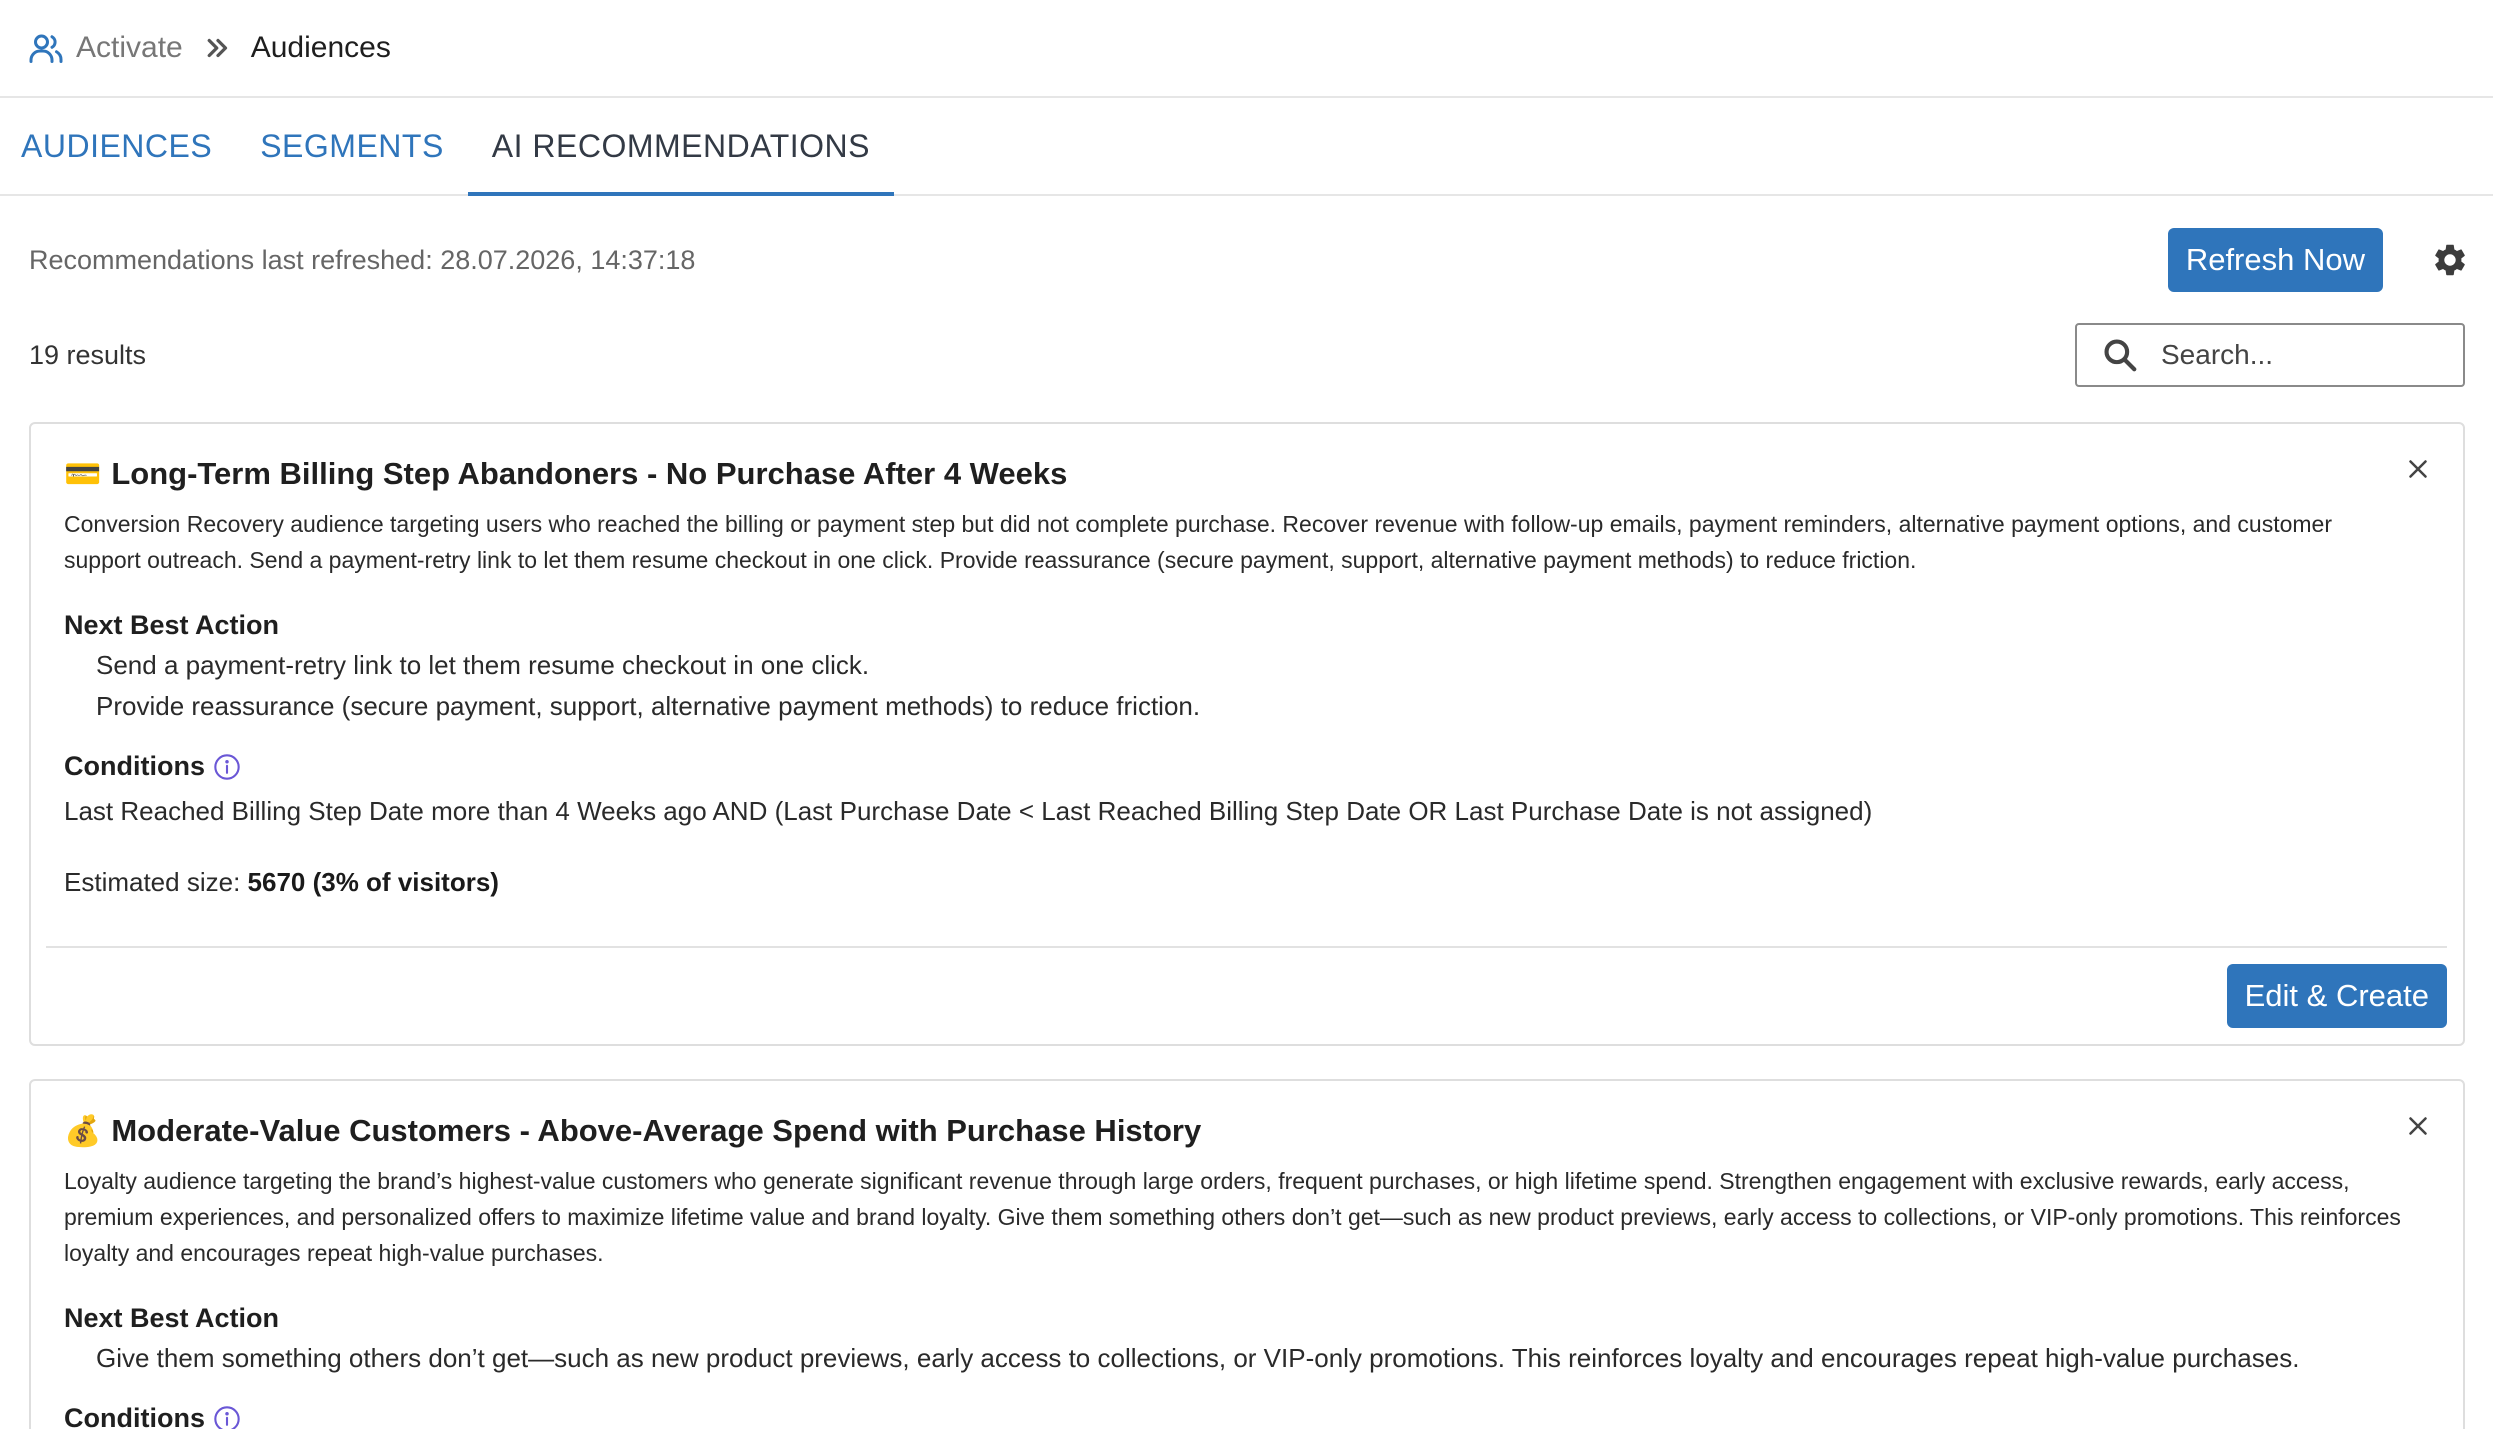  What do you see at coordinates (1246, 49) in the screenshot?
I see `top-bar: Activate Audiences` at bounding box center [1246, 49].